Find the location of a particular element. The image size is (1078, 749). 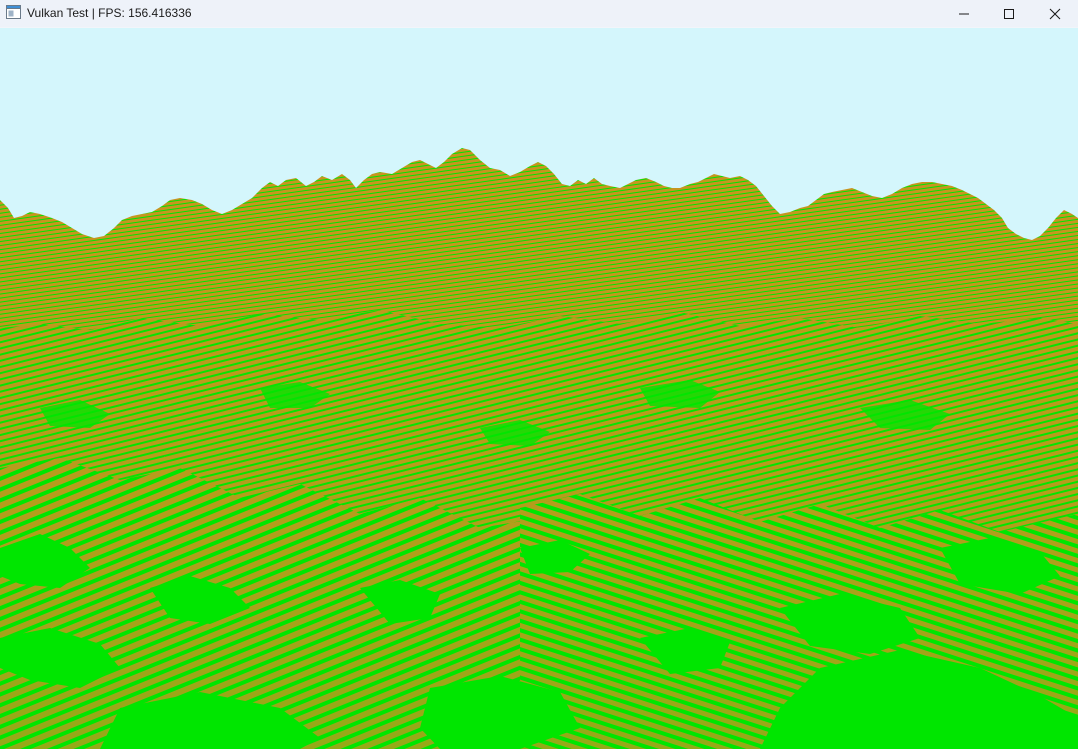

minimize-icon is located at coordinates (964, 14).